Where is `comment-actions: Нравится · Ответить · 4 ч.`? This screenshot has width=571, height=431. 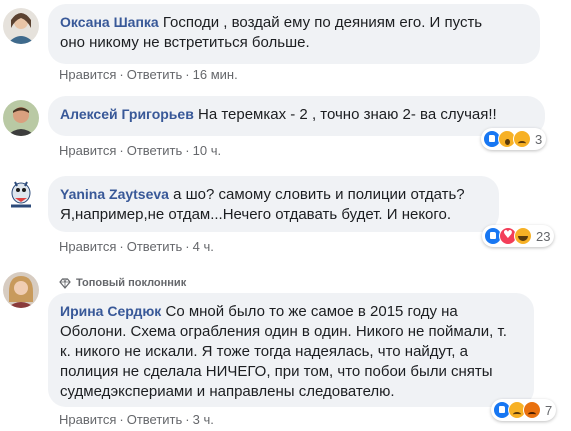 comment-actions: Нравится · Ответить · 4 ч. is located at coordinates (136, 246).